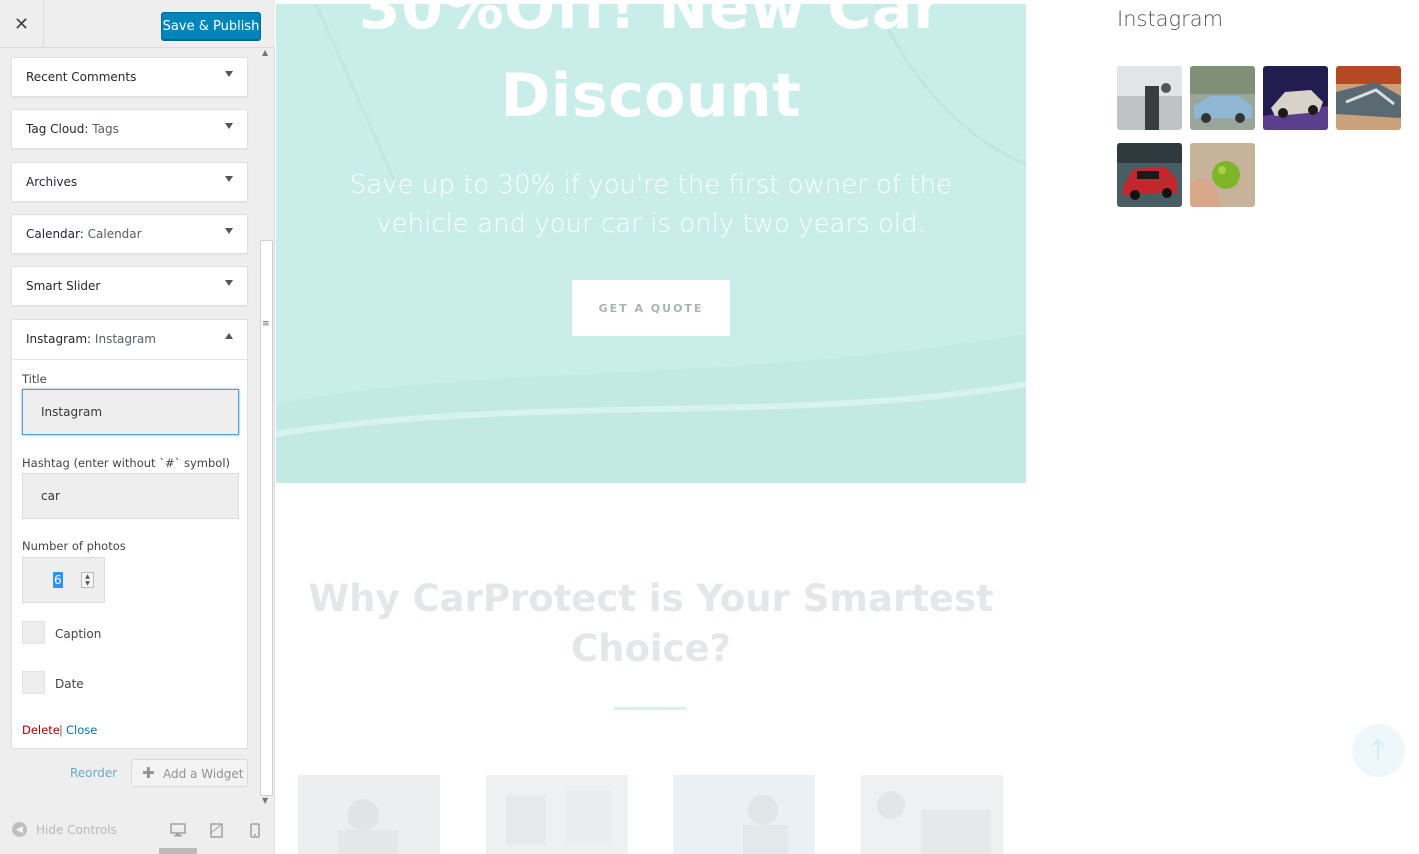 The height and width of the screenshot is (854, 1419). What do you see at coordinates (93, 773) in the screenshot?
I see `reorder-link: Reorder` at bounding box center [93, 773].